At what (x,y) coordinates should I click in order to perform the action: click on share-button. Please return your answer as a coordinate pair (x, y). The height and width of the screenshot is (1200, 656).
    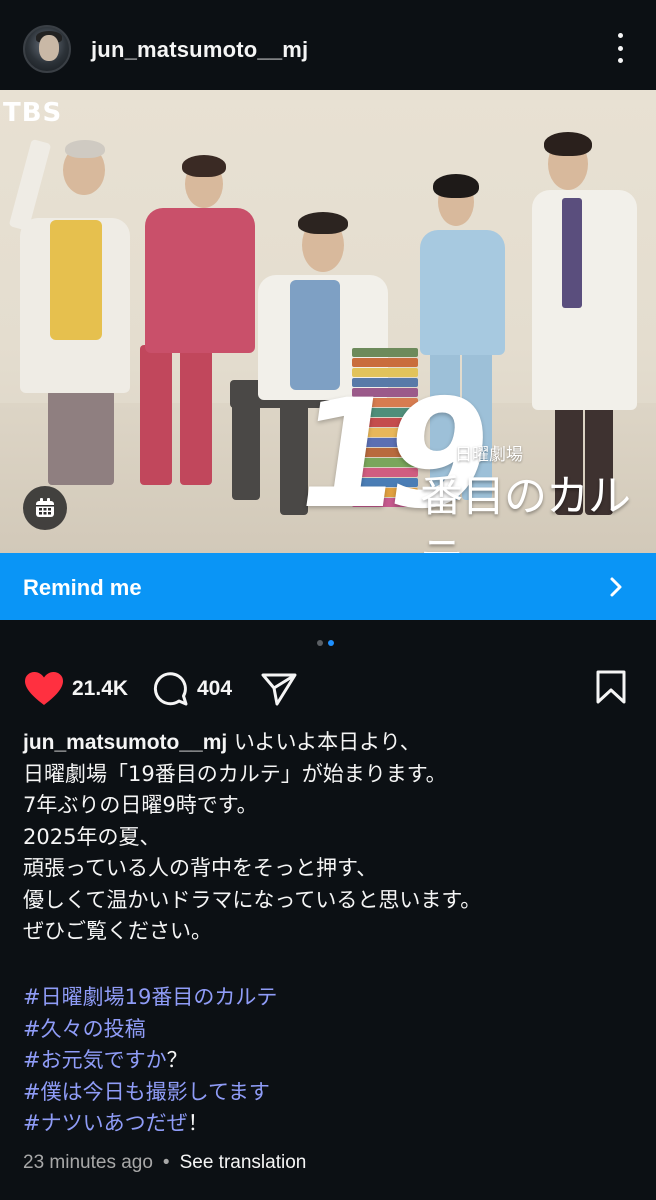
    Looking at the image, I should click on (279, 689).